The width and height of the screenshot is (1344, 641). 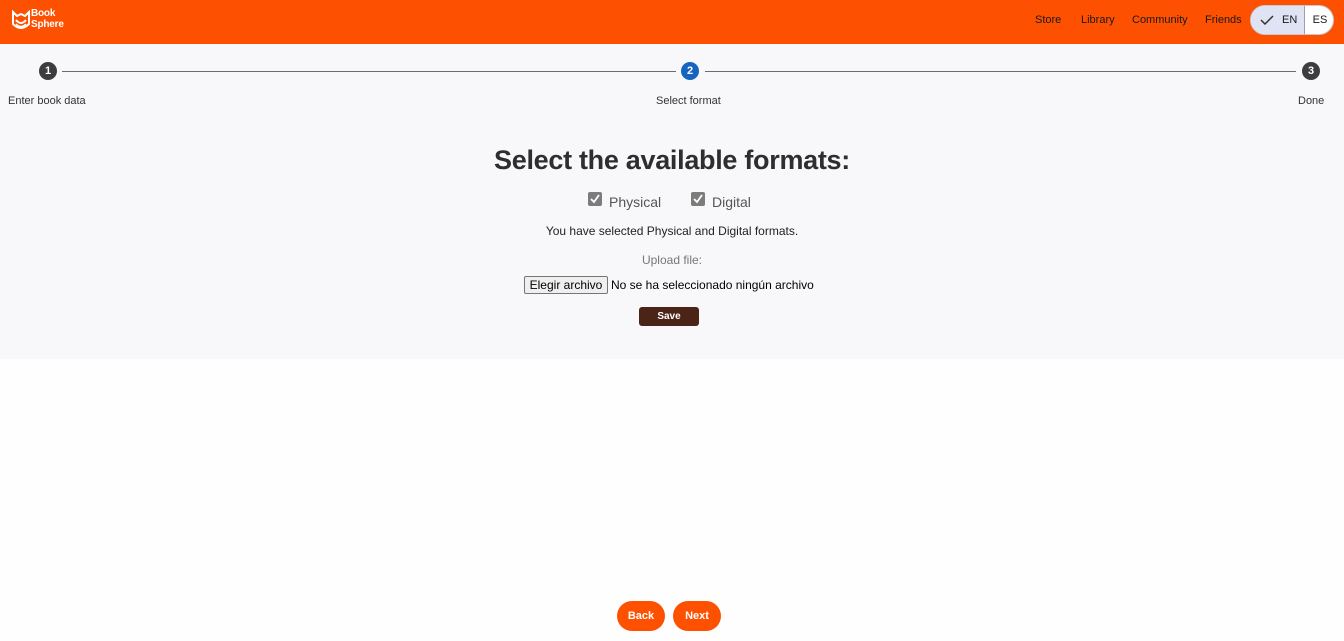 What do you see at coordinates (641, 616) in the screenshot?
I see `back-button: Back` at bounding box center [641, 616].